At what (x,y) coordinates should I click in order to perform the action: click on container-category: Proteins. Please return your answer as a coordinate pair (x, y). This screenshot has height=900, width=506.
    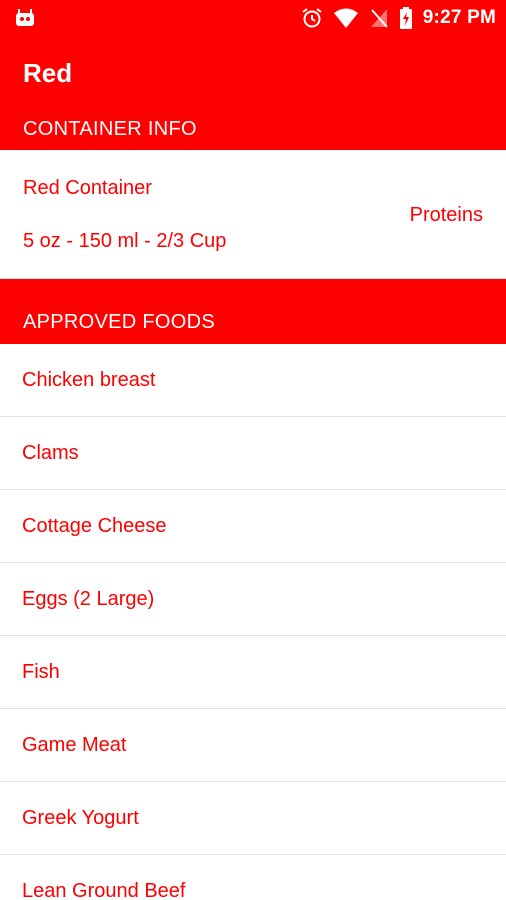
    Looking at the image, I should click on (446, 215).